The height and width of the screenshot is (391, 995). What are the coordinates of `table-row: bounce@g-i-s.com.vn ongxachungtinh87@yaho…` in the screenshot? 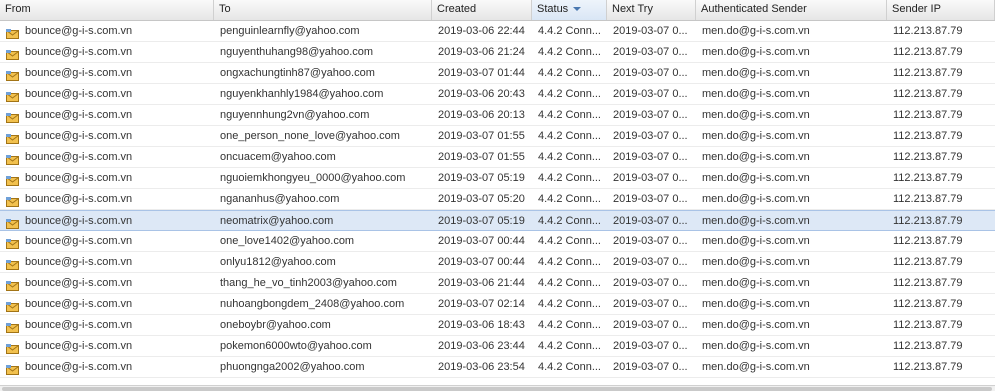 It's located at (497, 73).